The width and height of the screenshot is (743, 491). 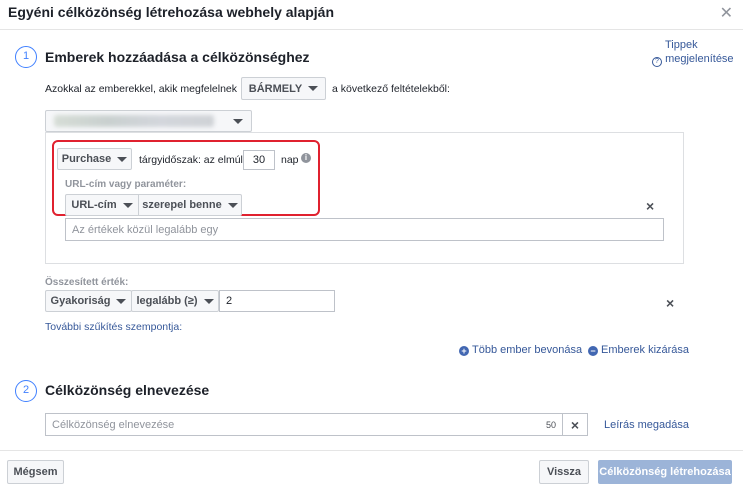 What do you see at coordinates (177, 57) in the screenshot?
I see `step-1-title: Emberek hozzáadása a célközönséghez` at bounding box center [177, 57].